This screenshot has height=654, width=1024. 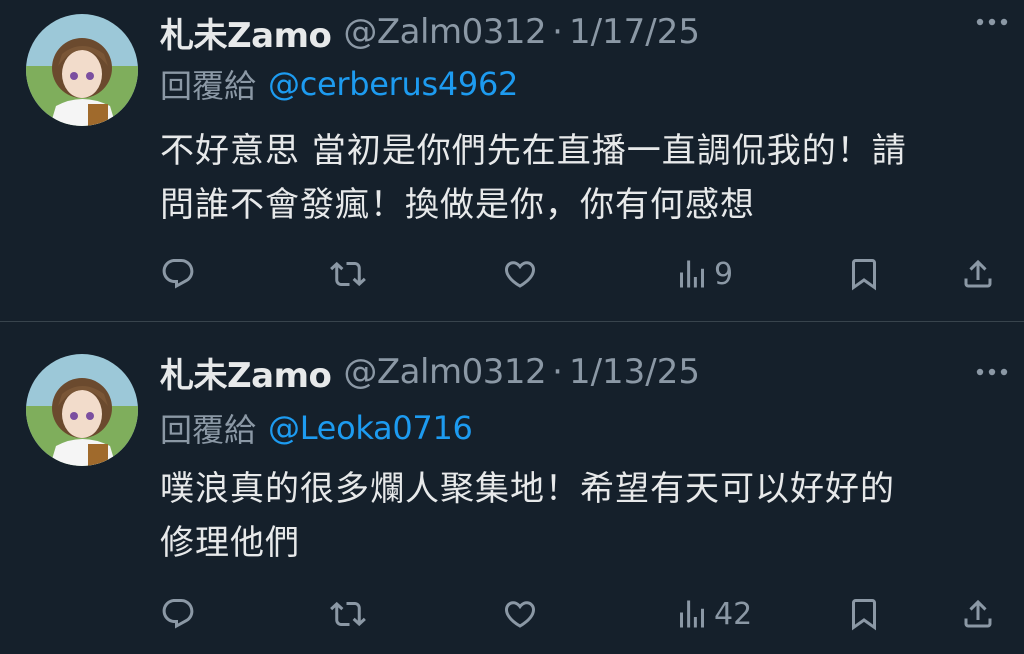 What do you see at coordinates (527, 489) in the screenshot?
I see `tweet-text-line: 噗浪真的很多爛人聚集地！希望有天可以好好的` at bounding box center [527, 489].